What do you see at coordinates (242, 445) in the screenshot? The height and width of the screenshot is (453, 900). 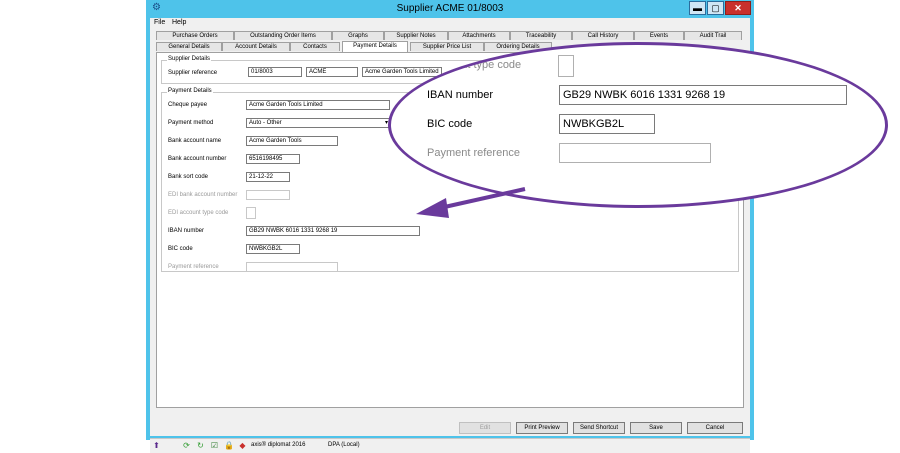 I see `axis-logo-icon: ◆` at bounding box center [242, 445].